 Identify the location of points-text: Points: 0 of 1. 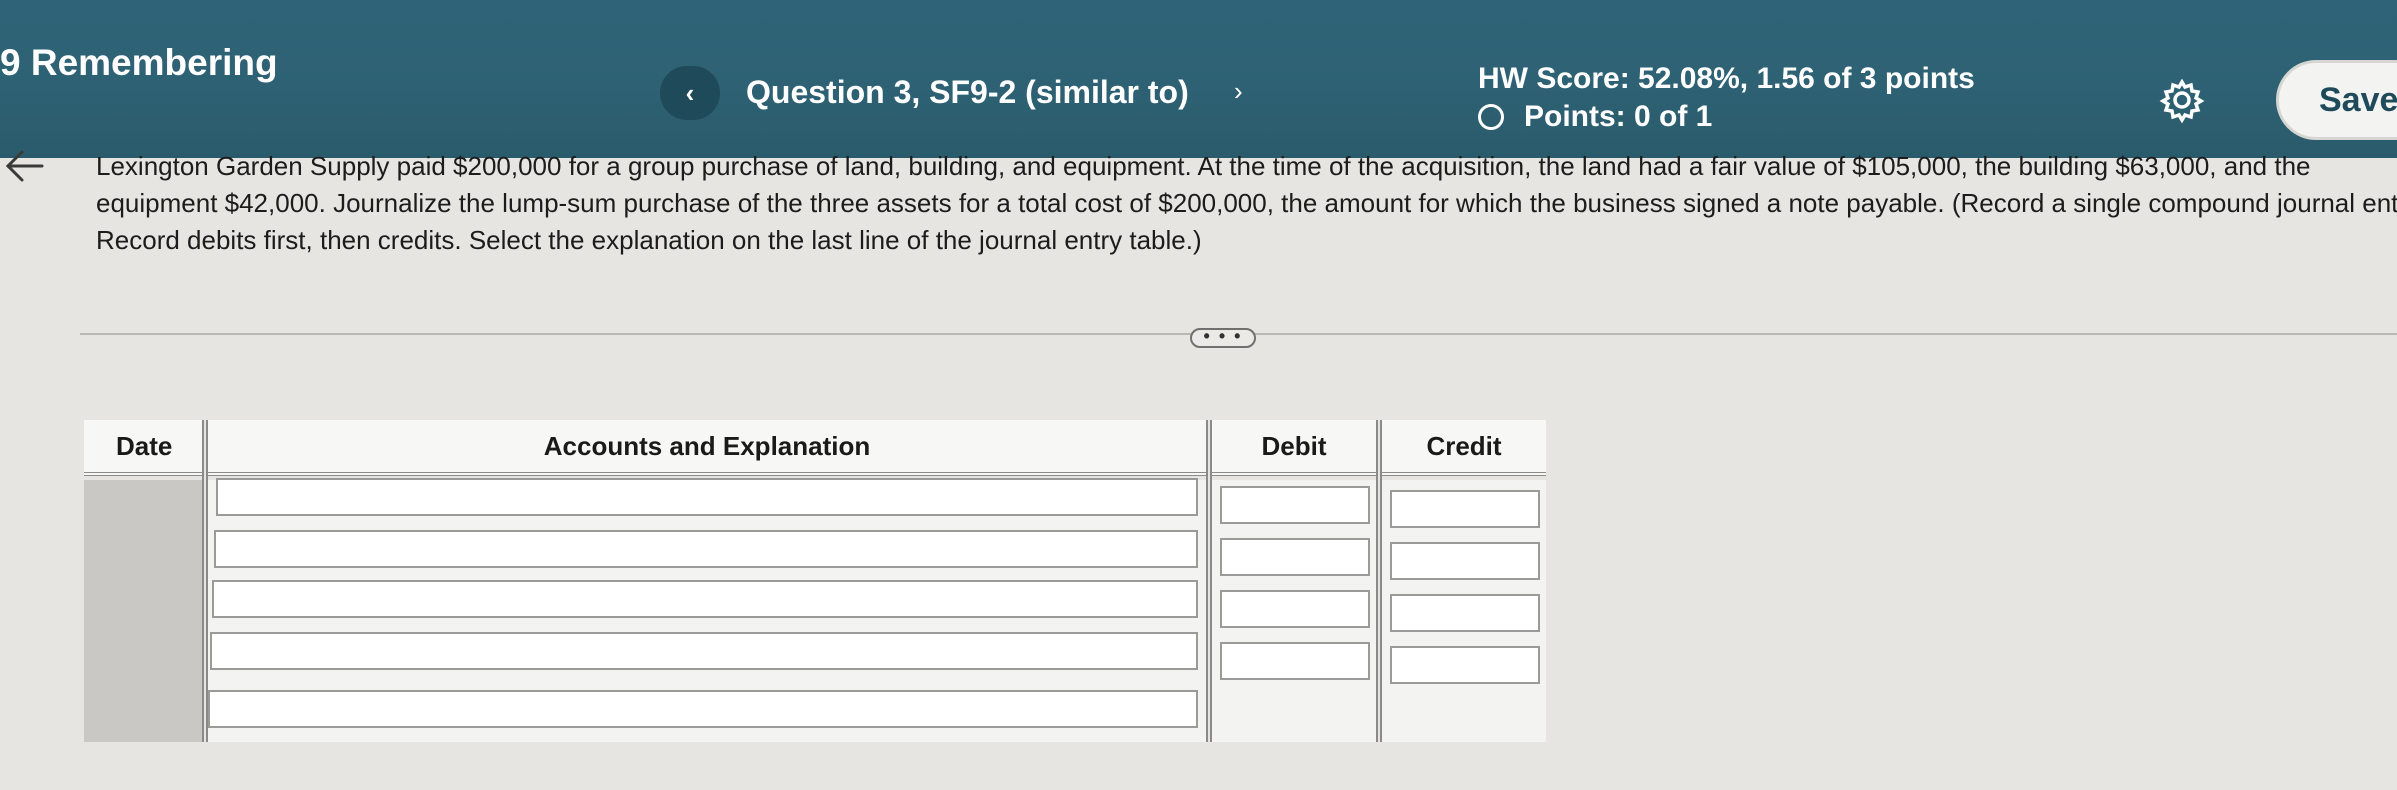
(1618, 116).